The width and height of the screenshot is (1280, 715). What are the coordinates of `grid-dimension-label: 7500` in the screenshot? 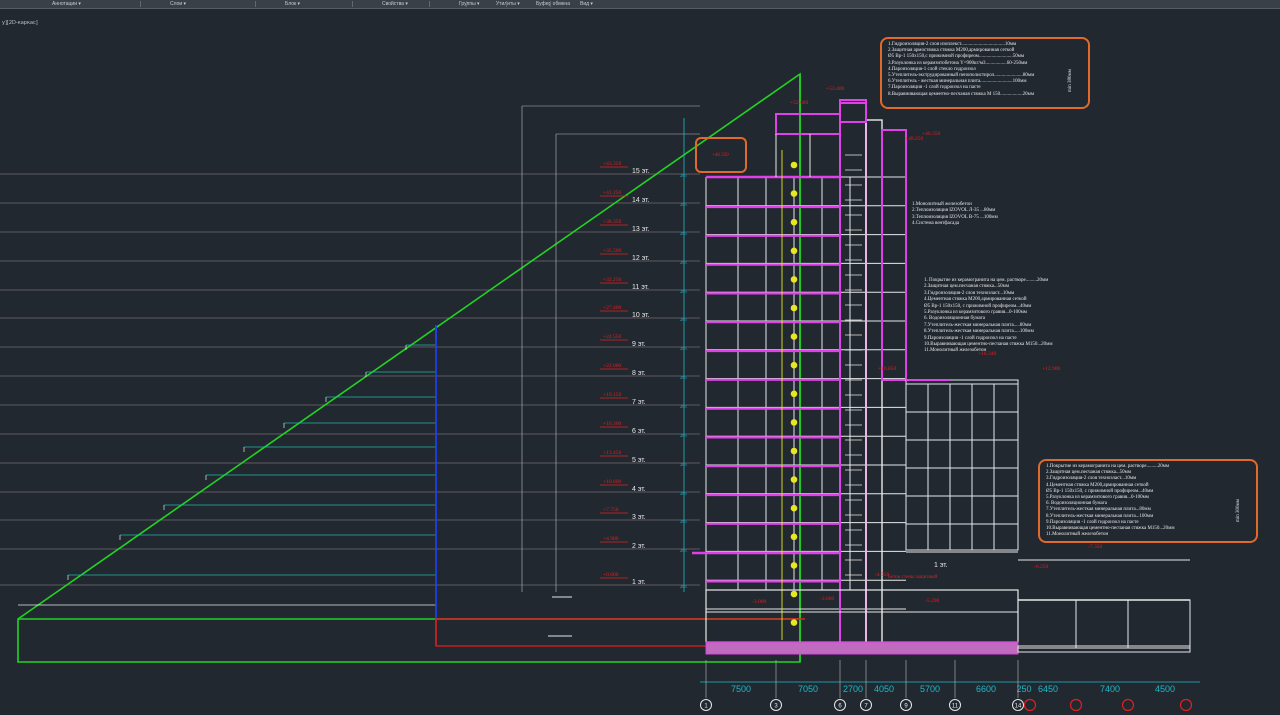 It's located at (741, 689).